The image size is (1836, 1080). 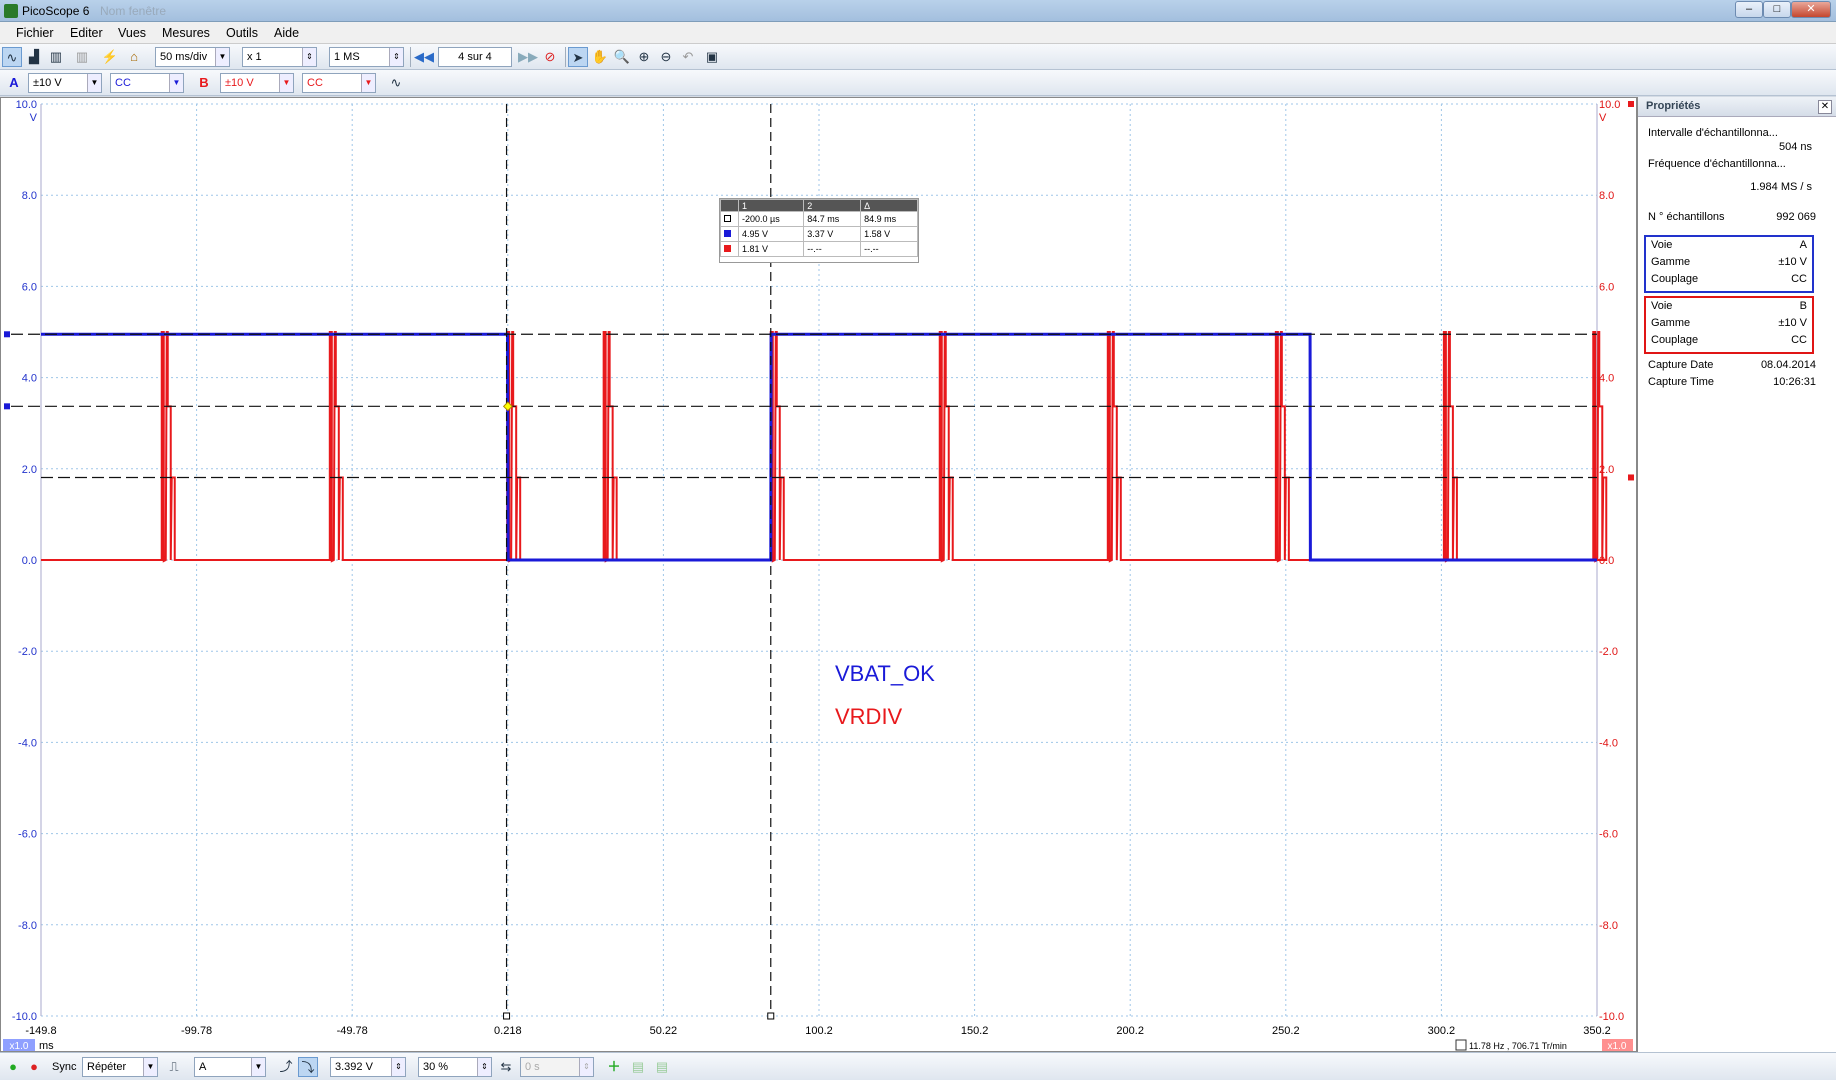 What do you see at coordinates (65, 83) in the screenshot?
I see `channel-a-range-select: ±10 V ▼` at bounding box center [65, 83].